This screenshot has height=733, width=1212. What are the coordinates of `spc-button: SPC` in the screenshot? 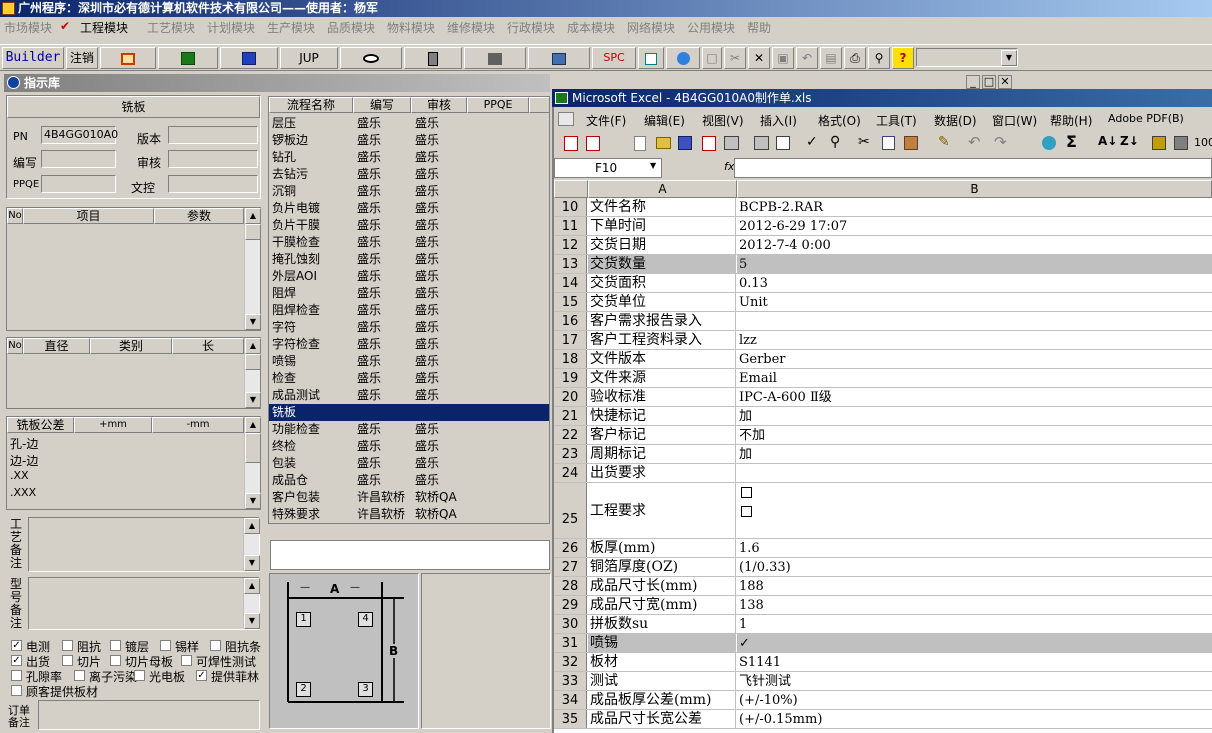 It's located at (614, 58).